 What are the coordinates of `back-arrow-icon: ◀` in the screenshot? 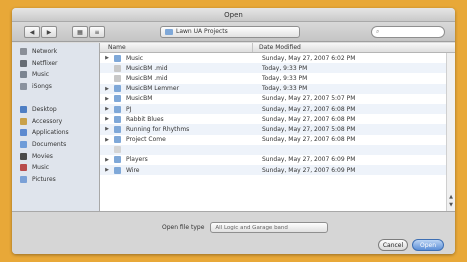 It's located at (32, 32).